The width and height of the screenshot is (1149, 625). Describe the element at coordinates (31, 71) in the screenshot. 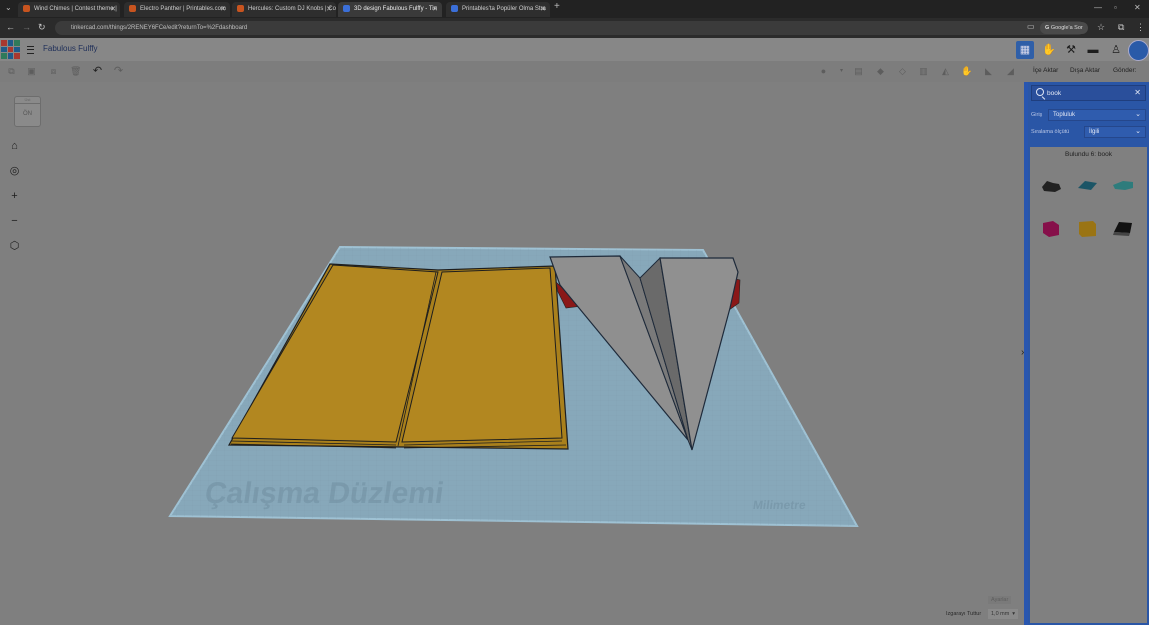

I see `paste-icon: ▣` at that location.